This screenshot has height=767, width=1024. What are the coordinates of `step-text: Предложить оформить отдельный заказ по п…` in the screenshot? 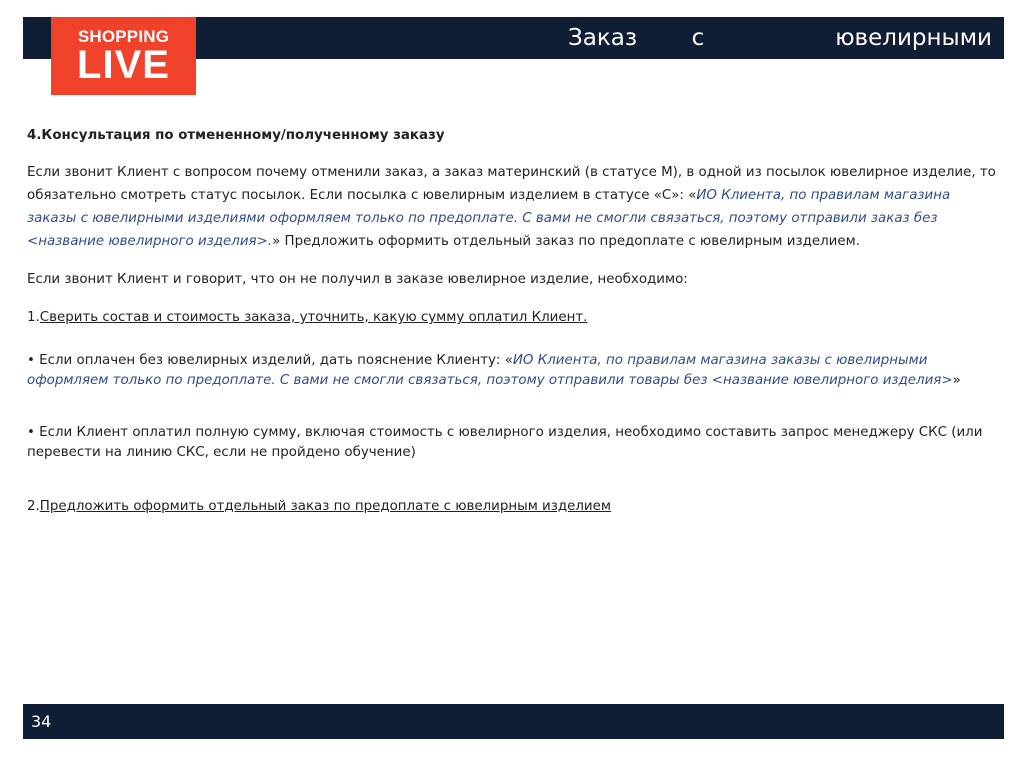 It's located at (325, 506).